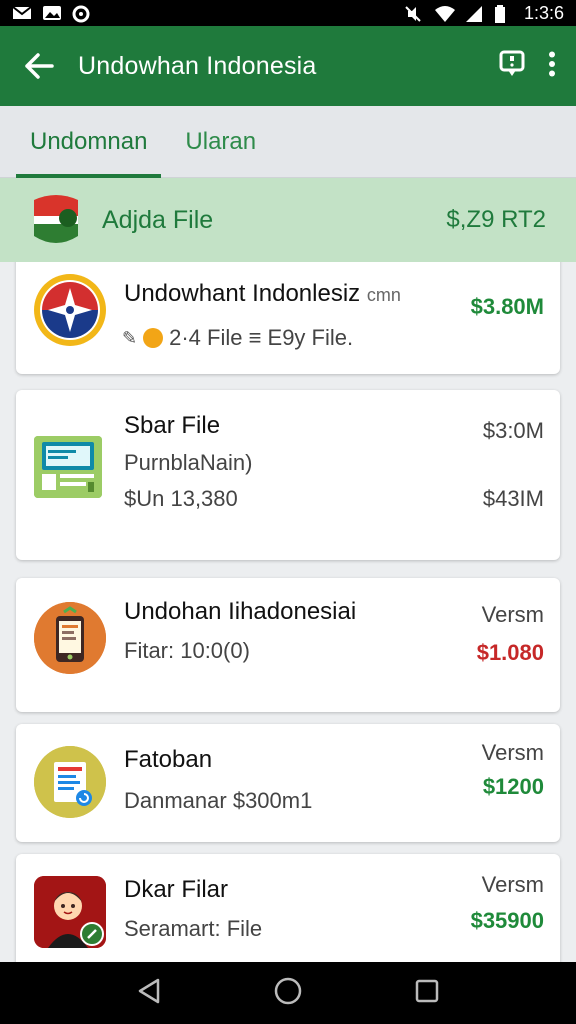  Describe the element at coordinates (496, 219) in the screenshot. I see `banner-amount: $,Z9 RT2` at that location.